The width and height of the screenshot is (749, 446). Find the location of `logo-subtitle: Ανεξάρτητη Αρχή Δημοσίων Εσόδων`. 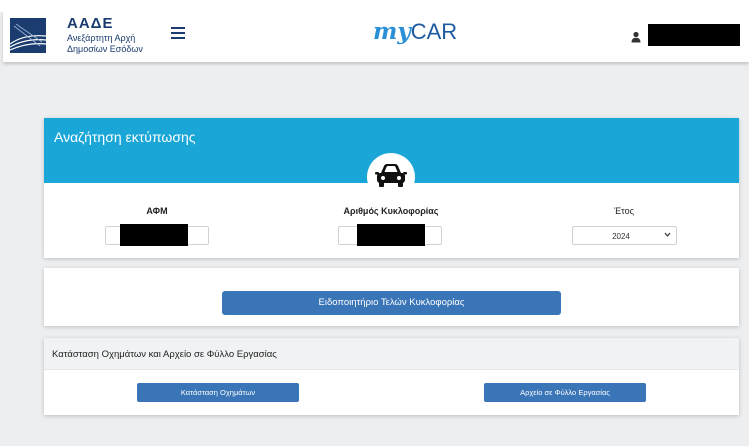

logo-subtitle: Ανεξάρτητη Αρχή Δημοσίων Εσόδων is located at coordinates (105, 44).